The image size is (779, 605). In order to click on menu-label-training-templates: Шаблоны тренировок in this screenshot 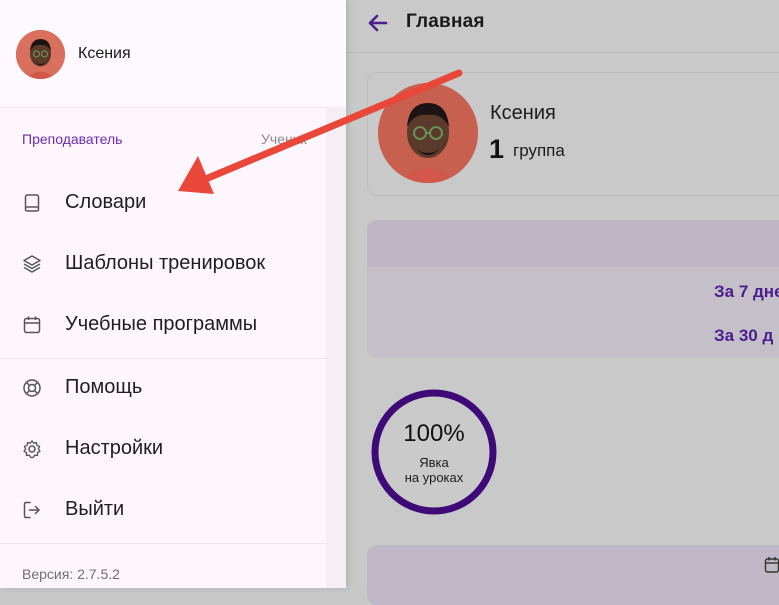, I will do `click(165, 263)`.